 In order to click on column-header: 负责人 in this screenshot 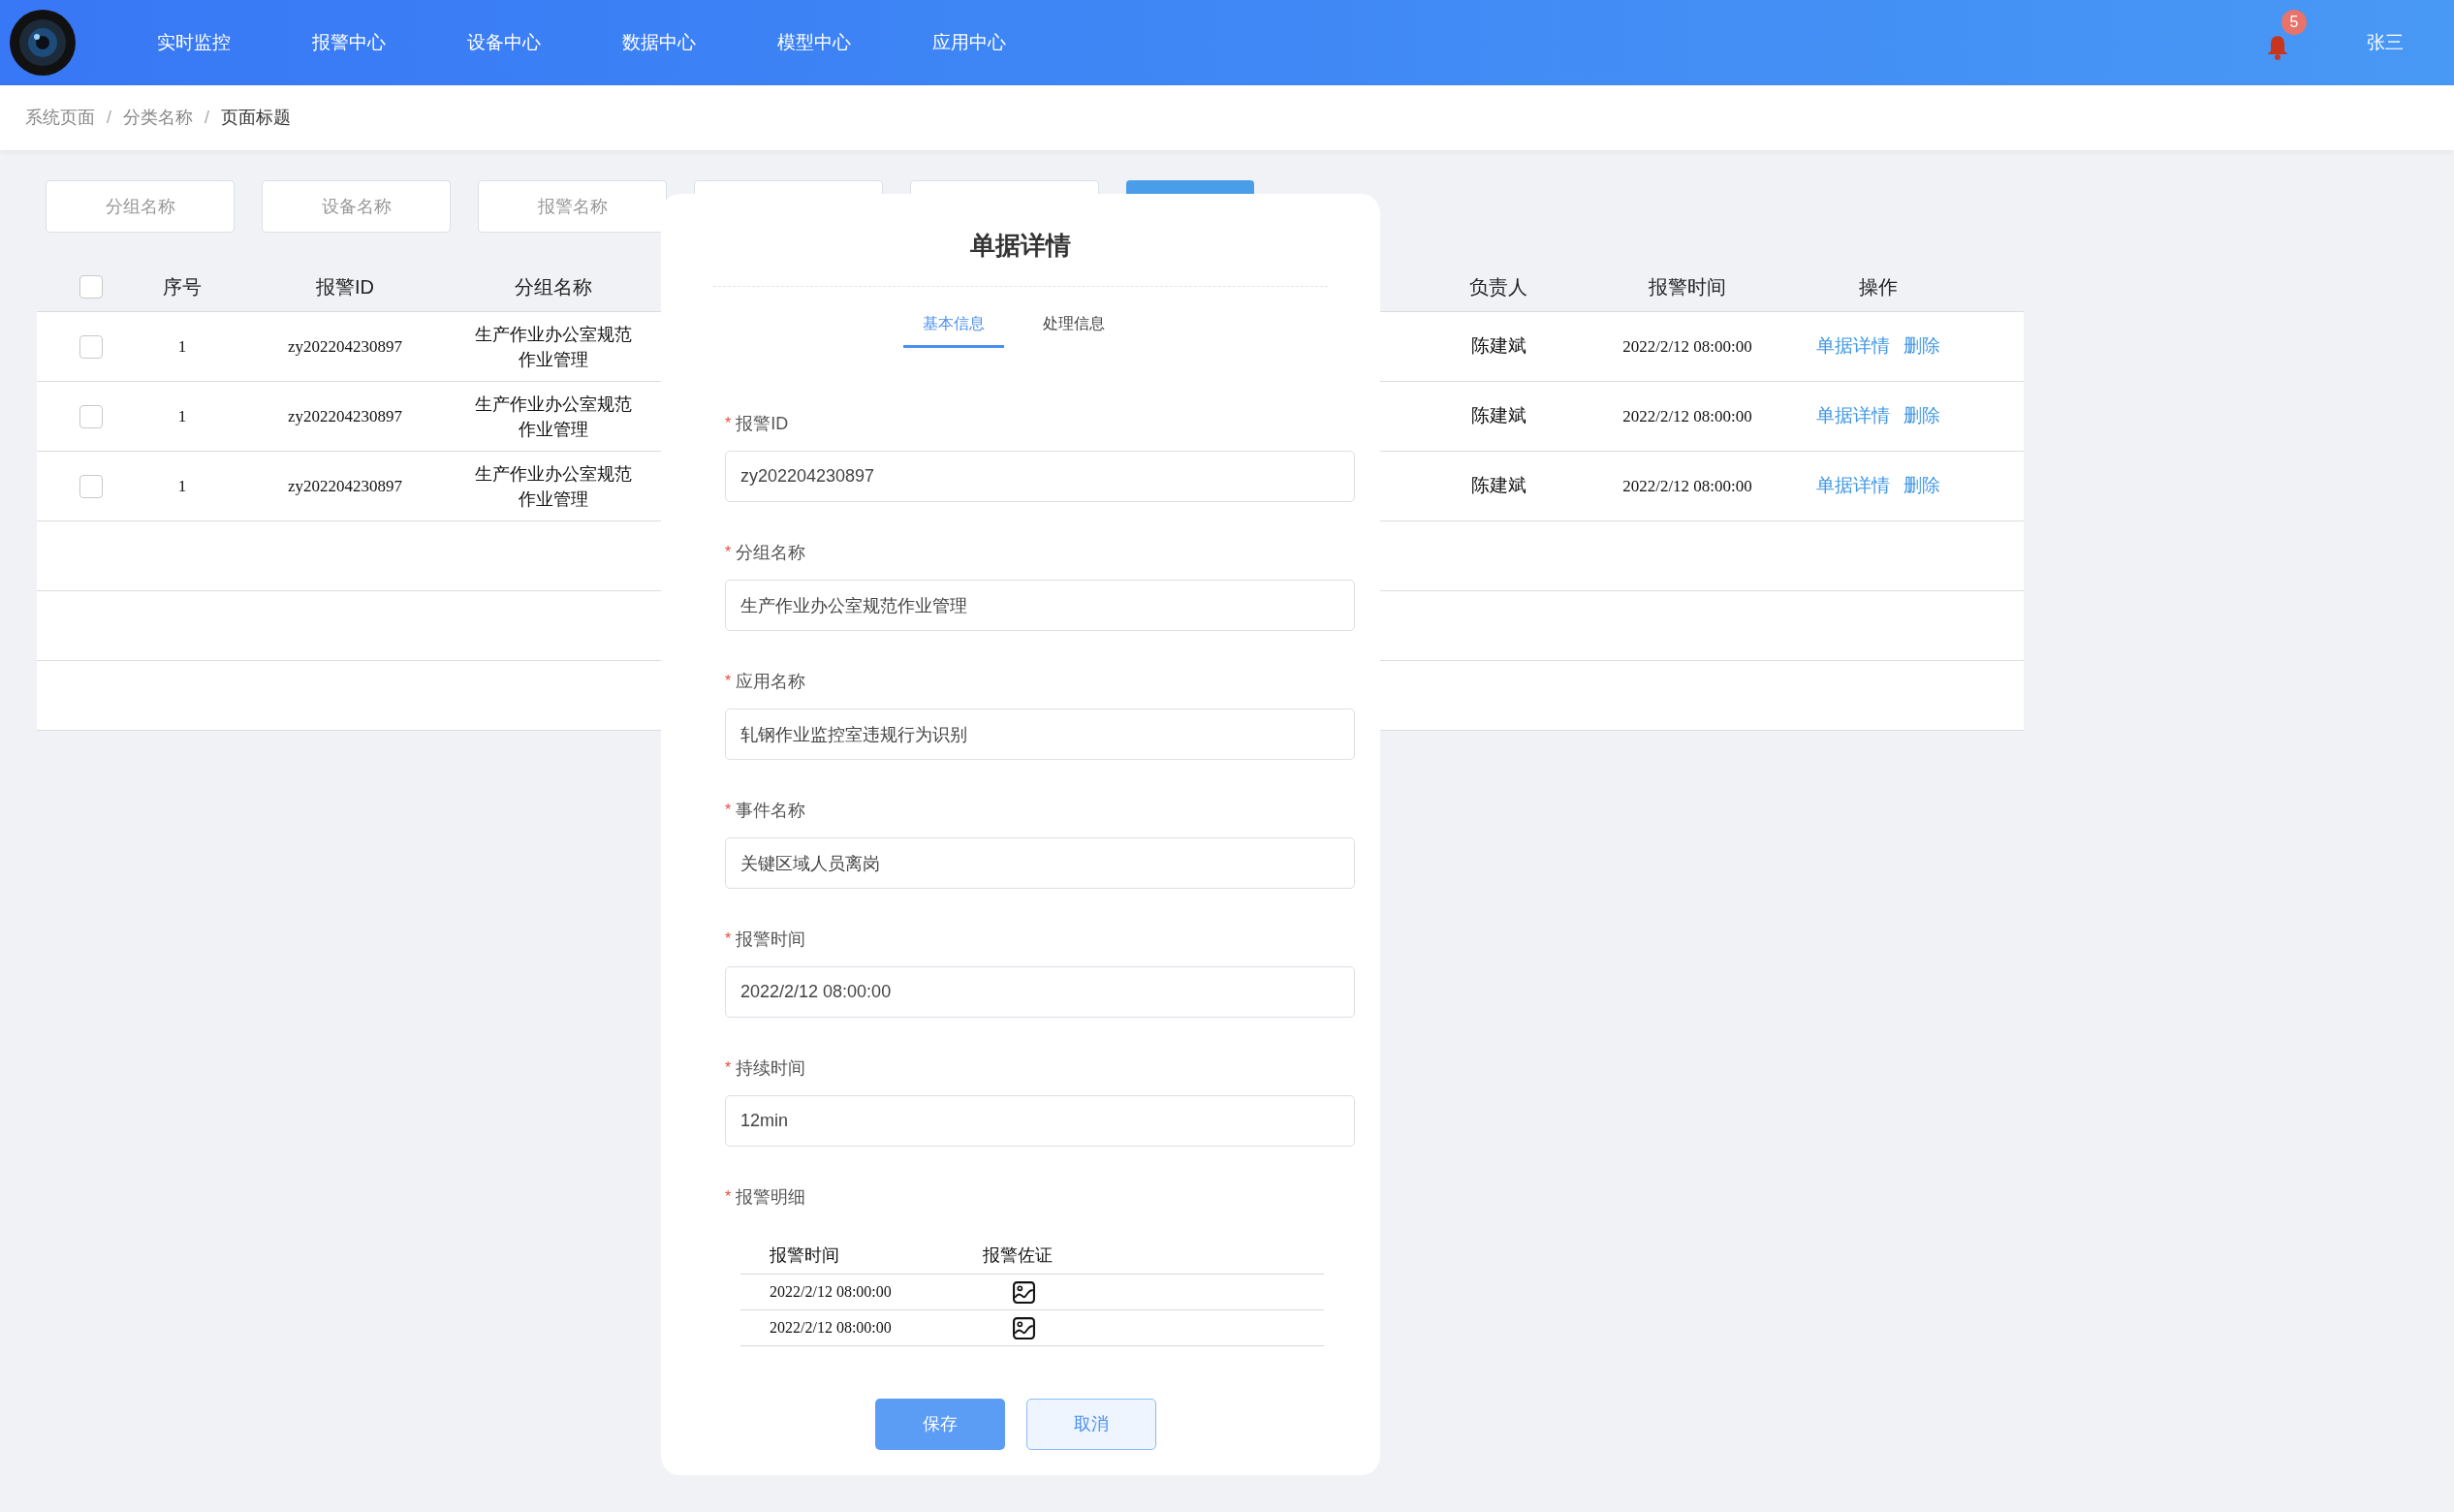, I will do `click(1498, 287)`.